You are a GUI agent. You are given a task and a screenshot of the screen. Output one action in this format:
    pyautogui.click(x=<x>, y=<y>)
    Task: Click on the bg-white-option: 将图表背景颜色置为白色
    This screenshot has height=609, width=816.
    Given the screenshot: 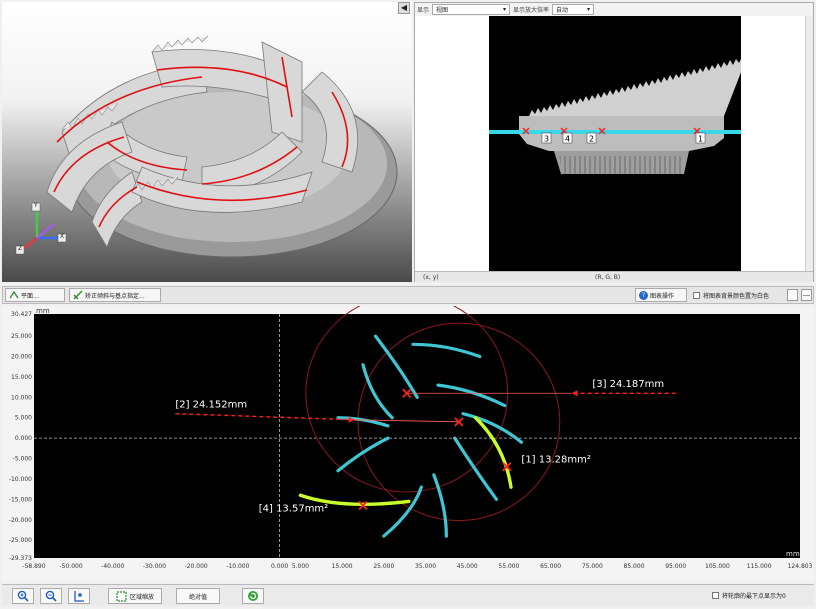 What is the action you would take?
    pyautogui.click(x=731, y=295)
    